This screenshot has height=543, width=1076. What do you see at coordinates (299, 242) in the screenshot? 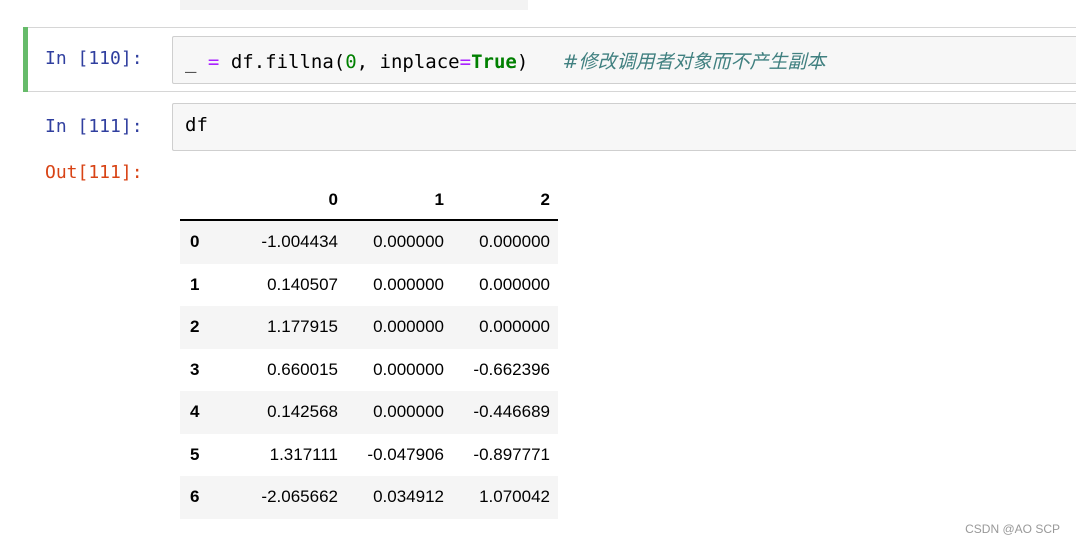
I see `table-cell: -1.004434` at bounding box center [299, 242].